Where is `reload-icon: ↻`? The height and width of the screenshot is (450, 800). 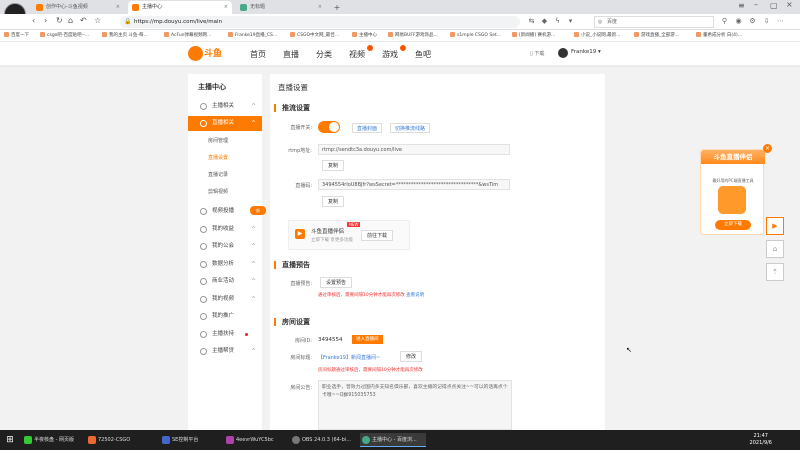
reload-icon: ↻ is located at coordinates (59, 20).